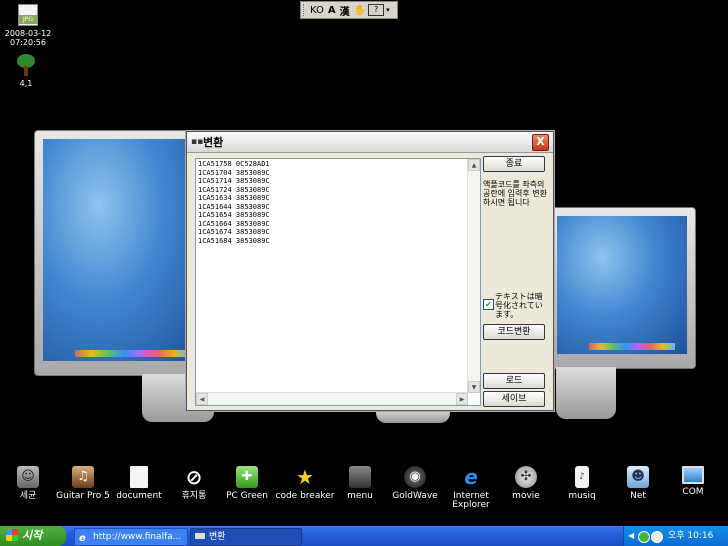 This screenshot has width=728, height=546. Describe the element at coordinates (33, 536) in the screenshot. I see `start-button: 시작` at that location.